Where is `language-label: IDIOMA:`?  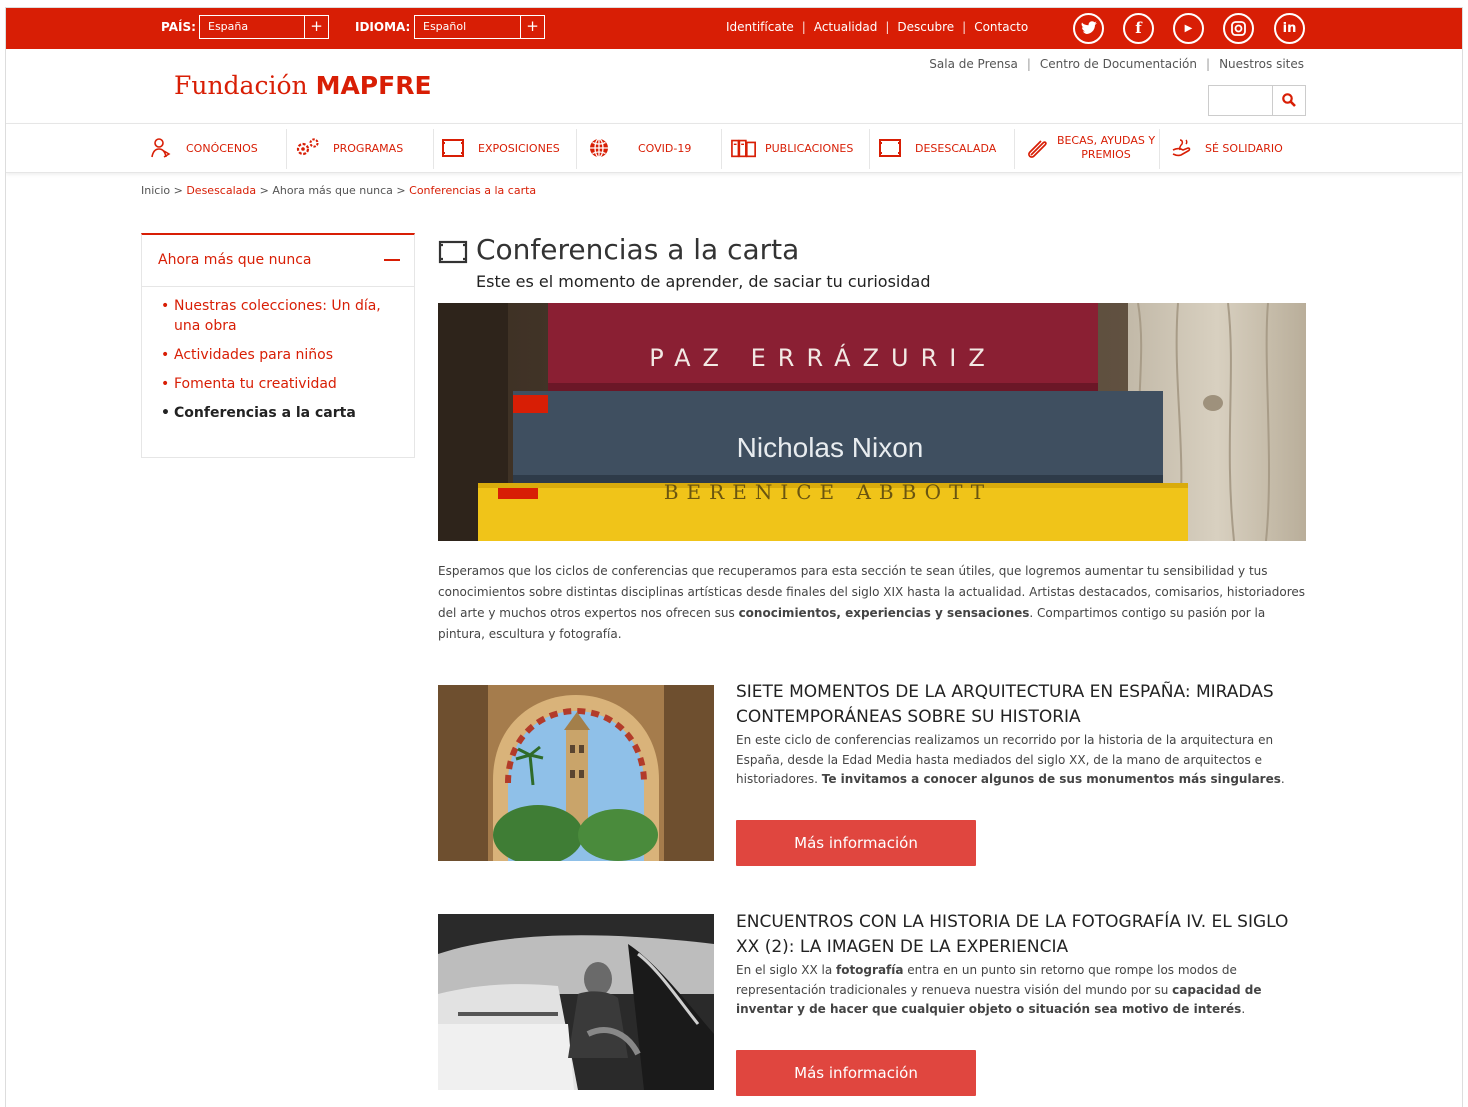 language-label: IDIOMA: is located at coordinates (383, 27).